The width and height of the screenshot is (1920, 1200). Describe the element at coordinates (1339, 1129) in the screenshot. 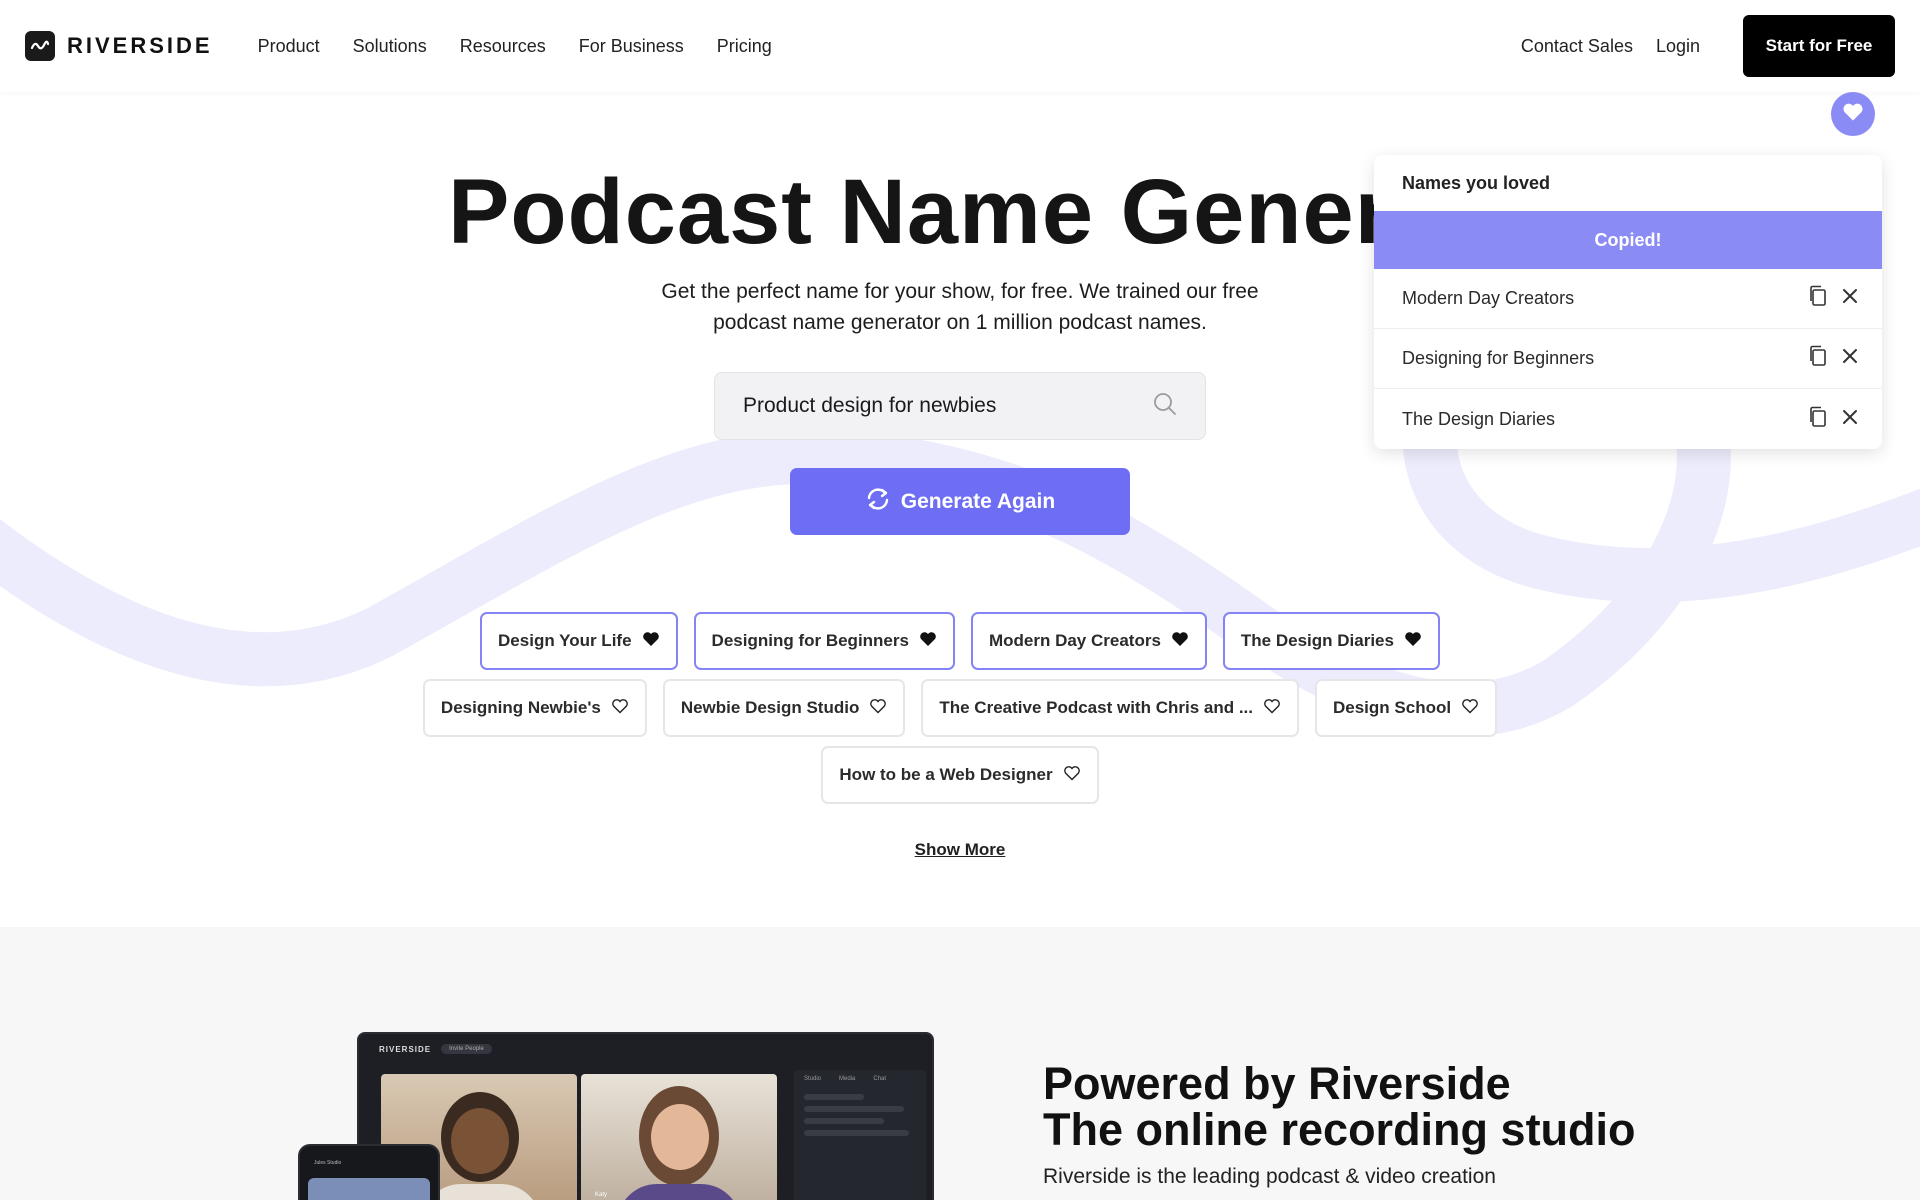

I see `powered-by-title-line-2: The online recording studio` at that location.